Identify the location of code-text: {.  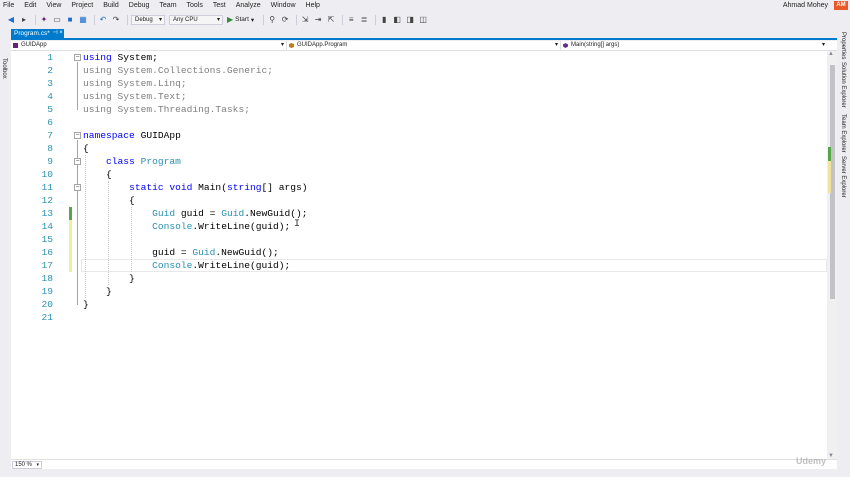
(86, 148).